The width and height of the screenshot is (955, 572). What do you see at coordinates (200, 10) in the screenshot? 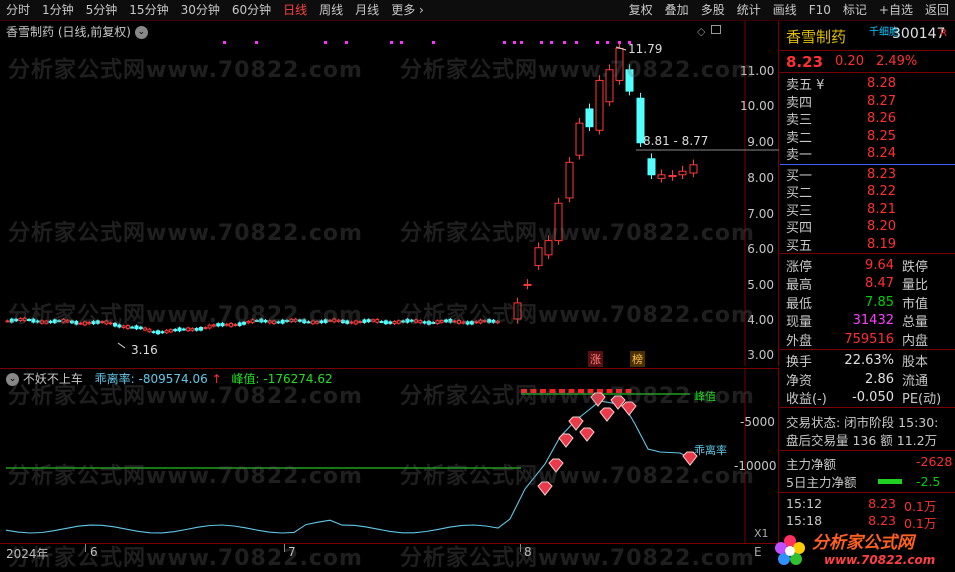
I see `period-tab-30min: 30分钟` at bounding box center [200, 10].